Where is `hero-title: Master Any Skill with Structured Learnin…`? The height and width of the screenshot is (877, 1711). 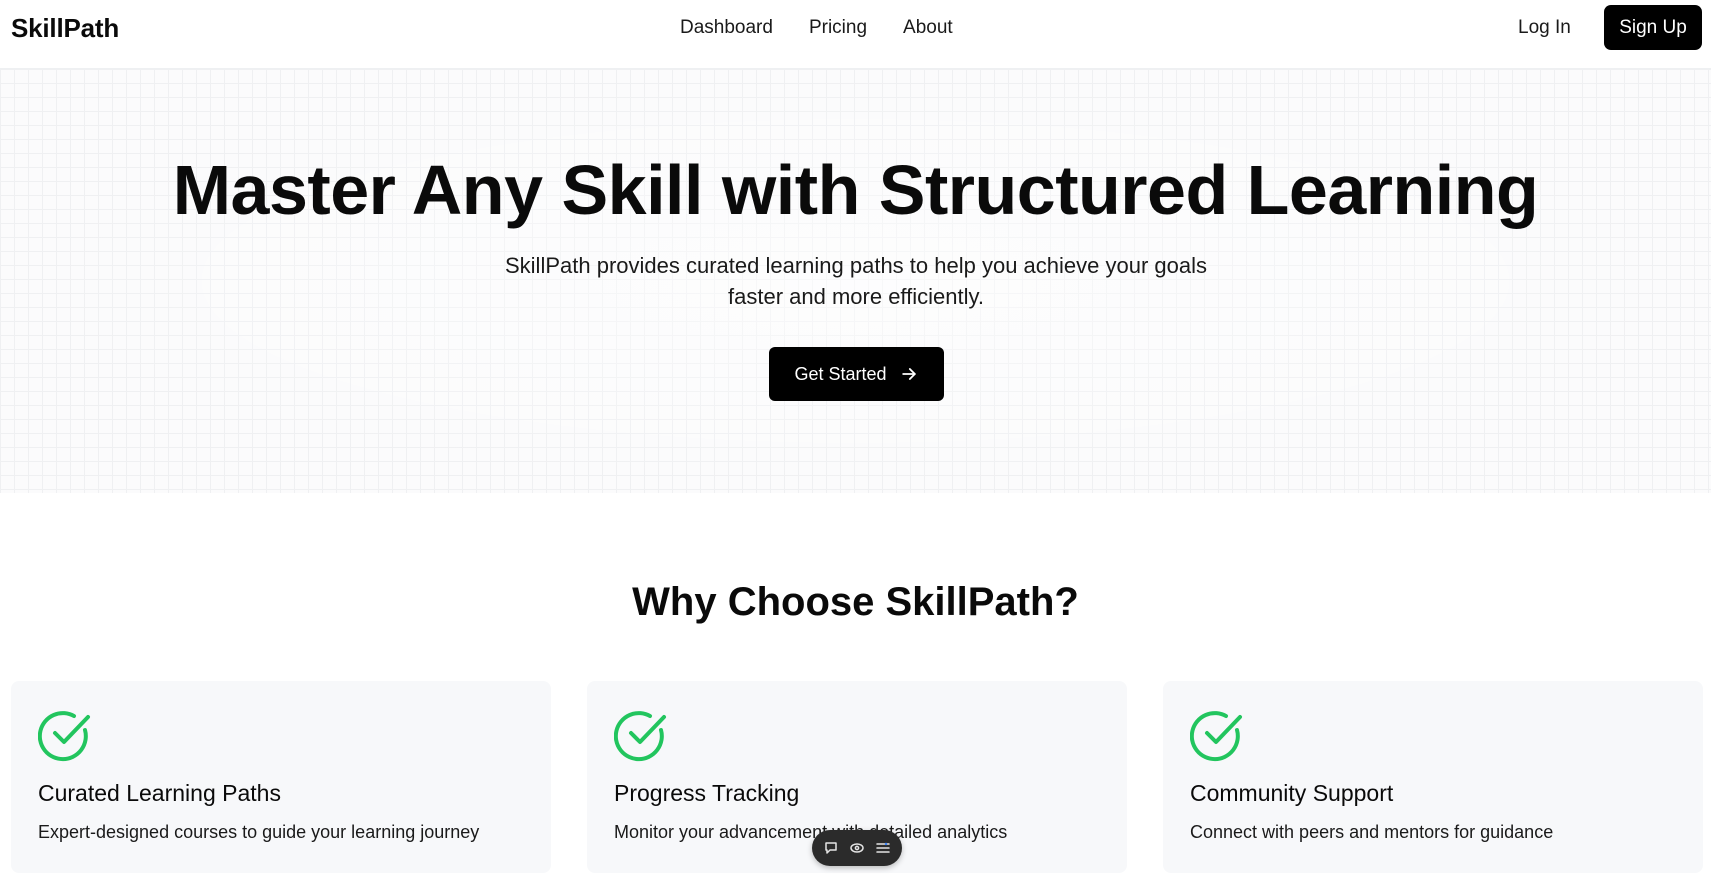 hero-title: Master Any Skill with Structured Learnin… is located at coordinates (855, 190).